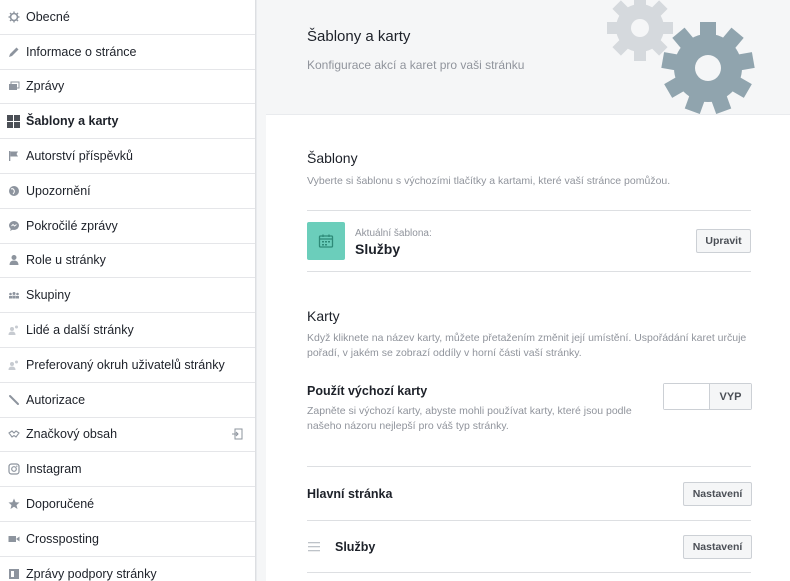  Describe the element at coordinates (314, 547) in the screenshot. I see `drag-handle-icon` at that location.